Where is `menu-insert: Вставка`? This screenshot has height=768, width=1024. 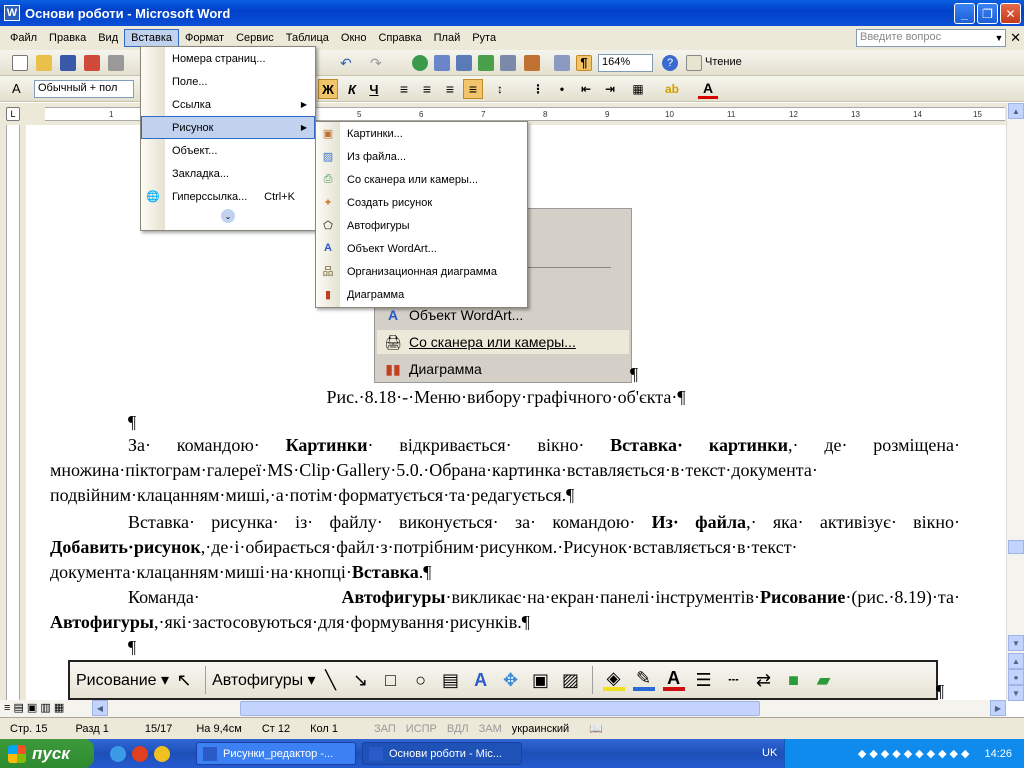 menu-insert: Вставка is located at coordinates (152, 38).